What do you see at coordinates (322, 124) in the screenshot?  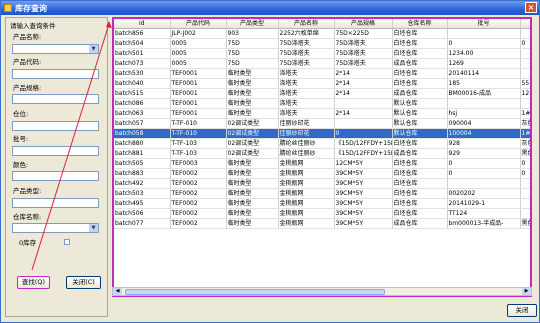 I see `table-row: batch057T-TF-01002调试类型佳丽纱印花 默认仓库090004灰色` at bounding box center [322, 124].